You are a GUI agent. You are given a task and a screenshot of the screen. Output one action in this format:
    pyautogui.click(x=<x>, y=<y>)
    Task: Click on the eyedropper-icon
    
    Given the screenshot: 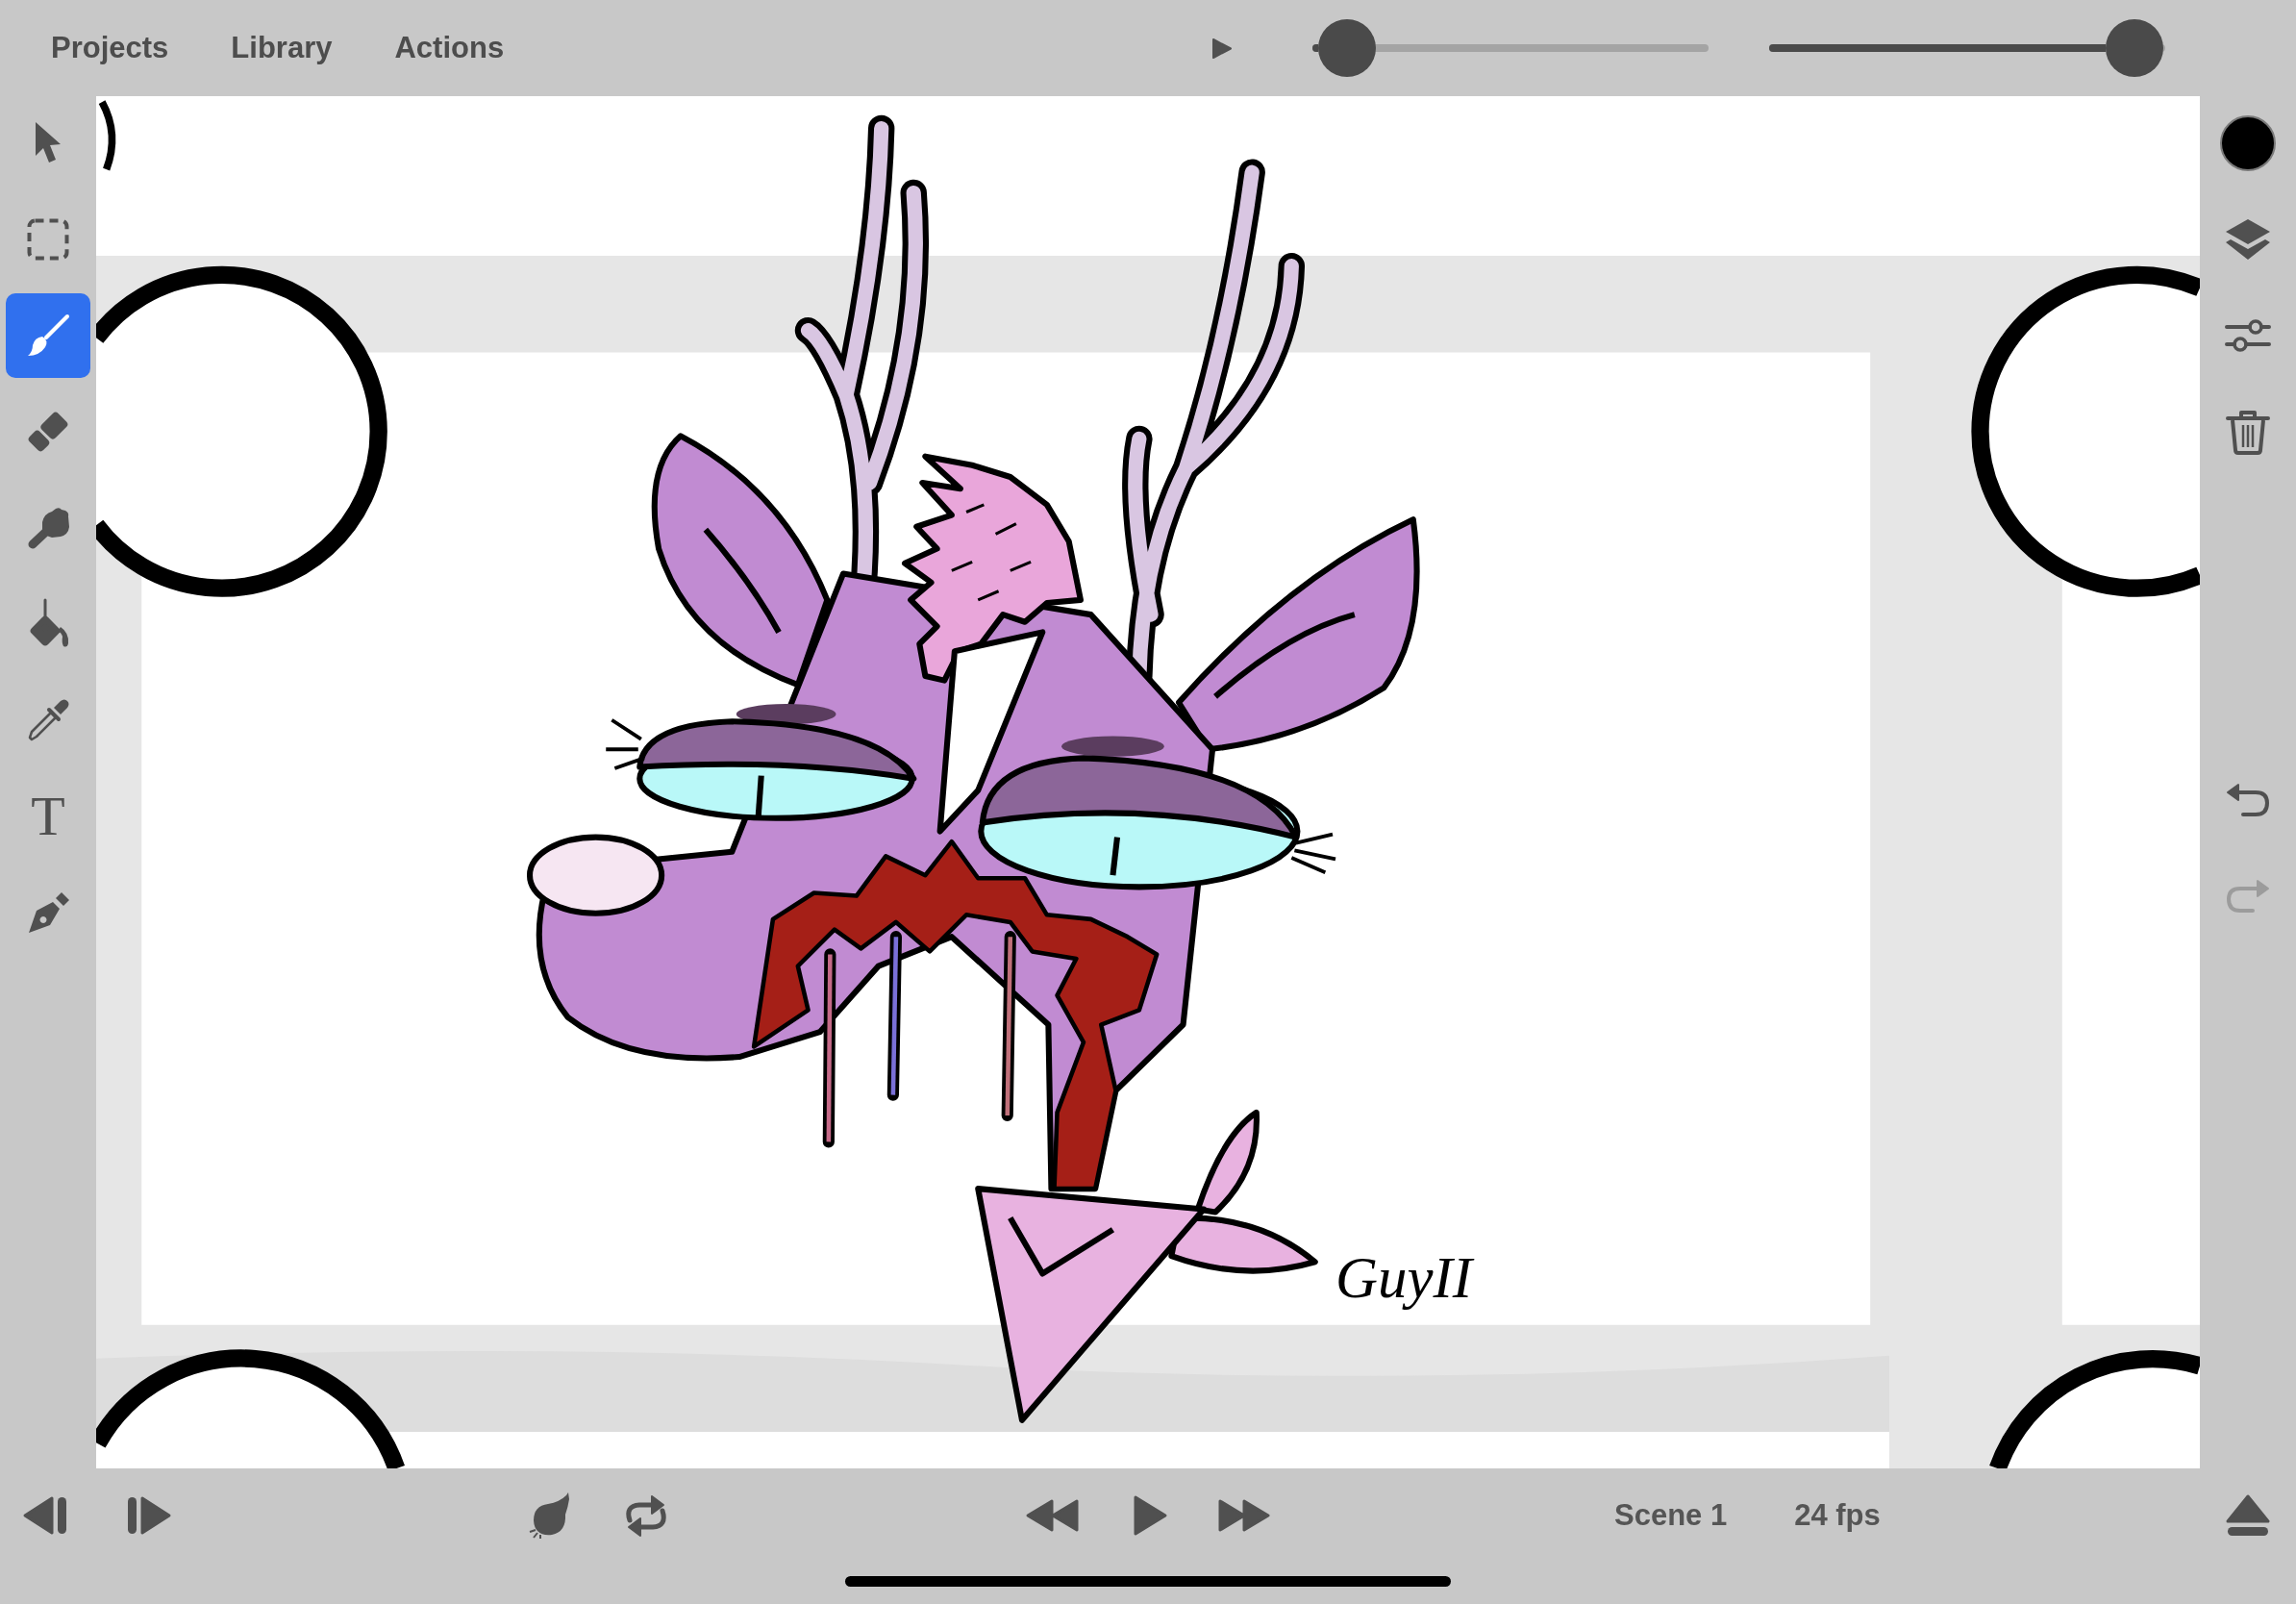 What is the action you would take?
    pyautogui.click(x=48, y=720)
    